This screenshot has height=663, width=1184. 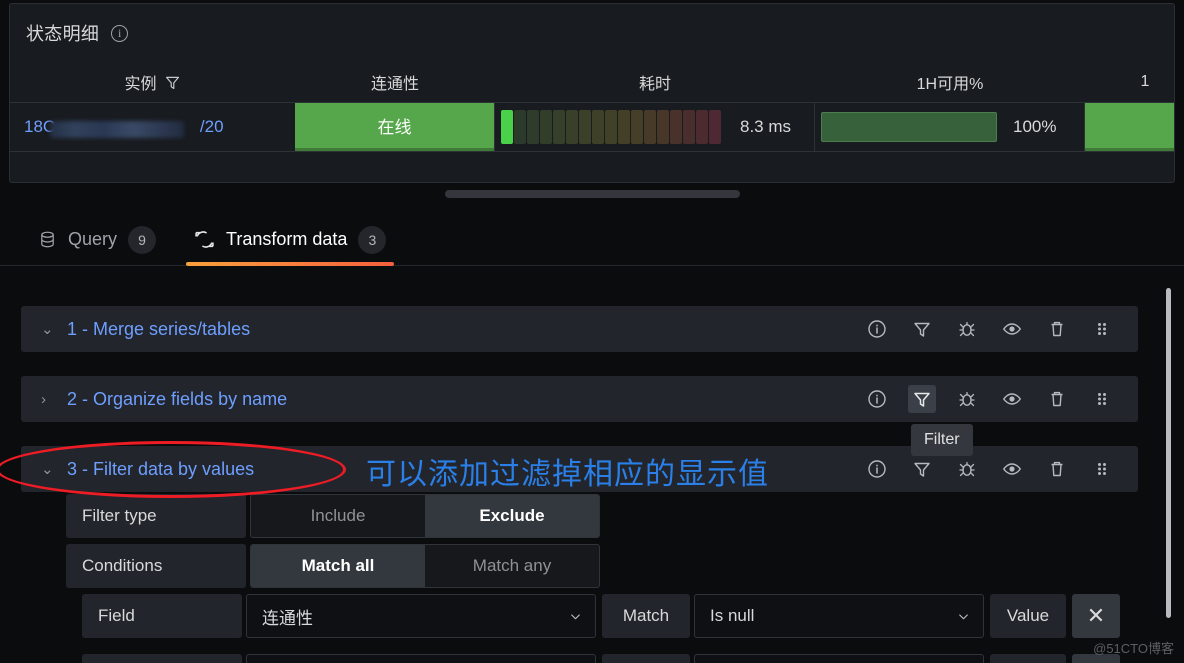 I want to click on availability-gauge: 100%, so click(x=949, y=127).